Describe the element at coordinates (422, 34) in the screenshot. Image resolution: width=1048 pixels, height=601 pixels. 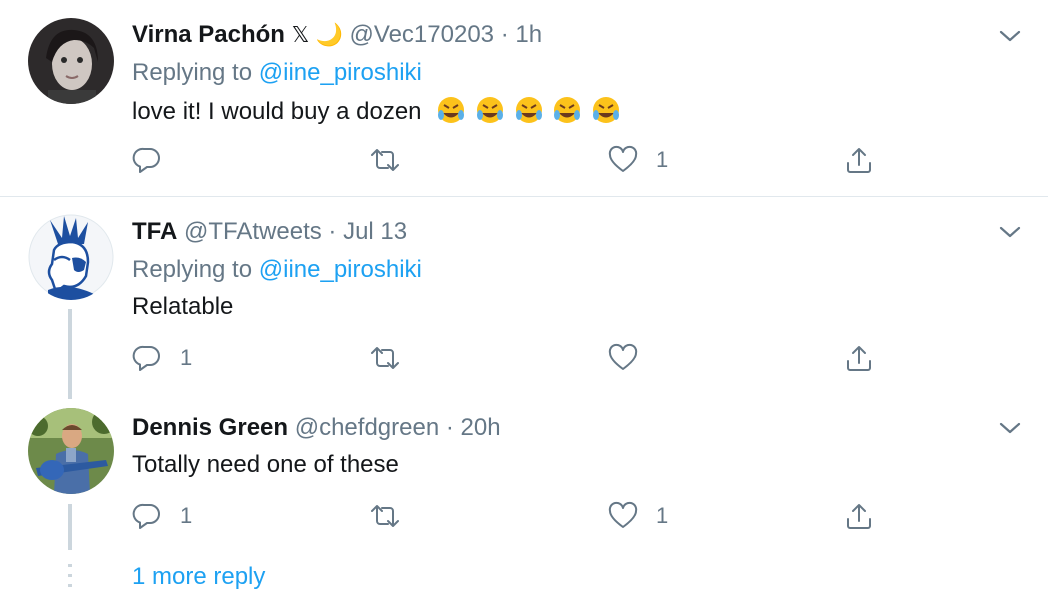
I see `handle: @Vec170203` at that location.